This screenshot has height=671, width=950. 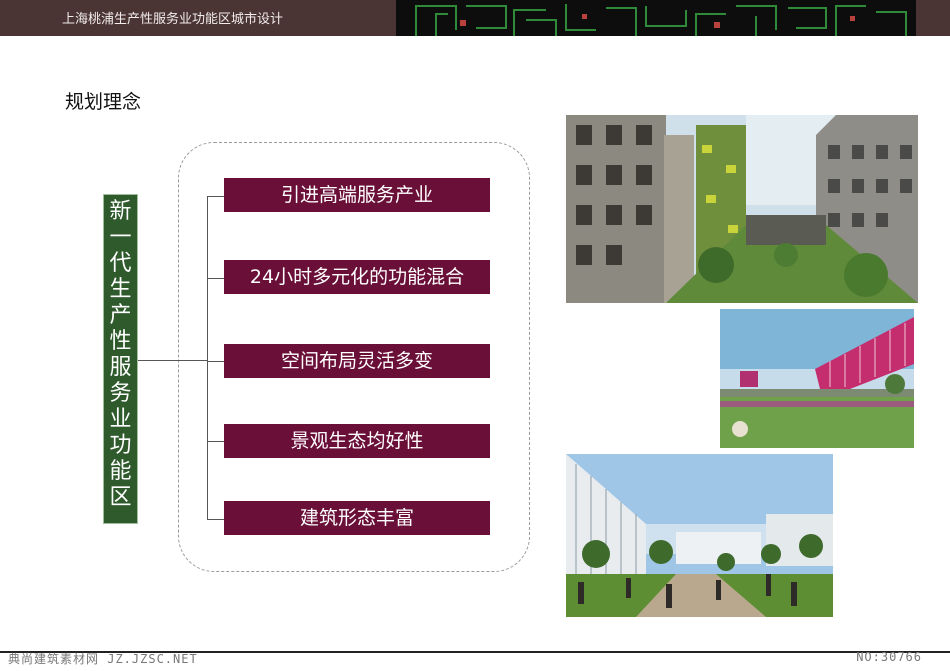 I want to click on connector-vertical, so click(x=207, y=358).